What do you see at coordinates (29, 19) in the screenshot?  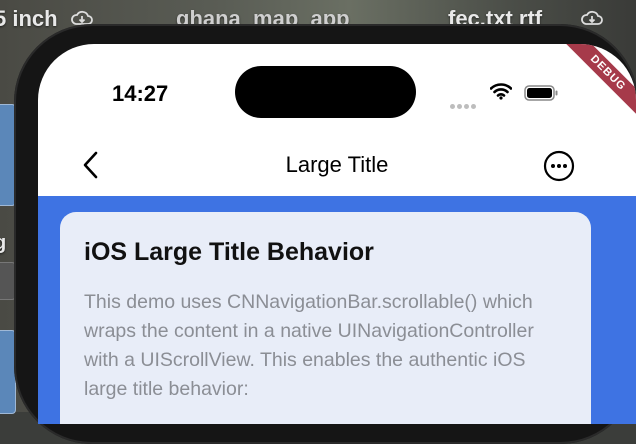 I see `desktop-file-label: 5 inch` at bounding box center [29, 19].